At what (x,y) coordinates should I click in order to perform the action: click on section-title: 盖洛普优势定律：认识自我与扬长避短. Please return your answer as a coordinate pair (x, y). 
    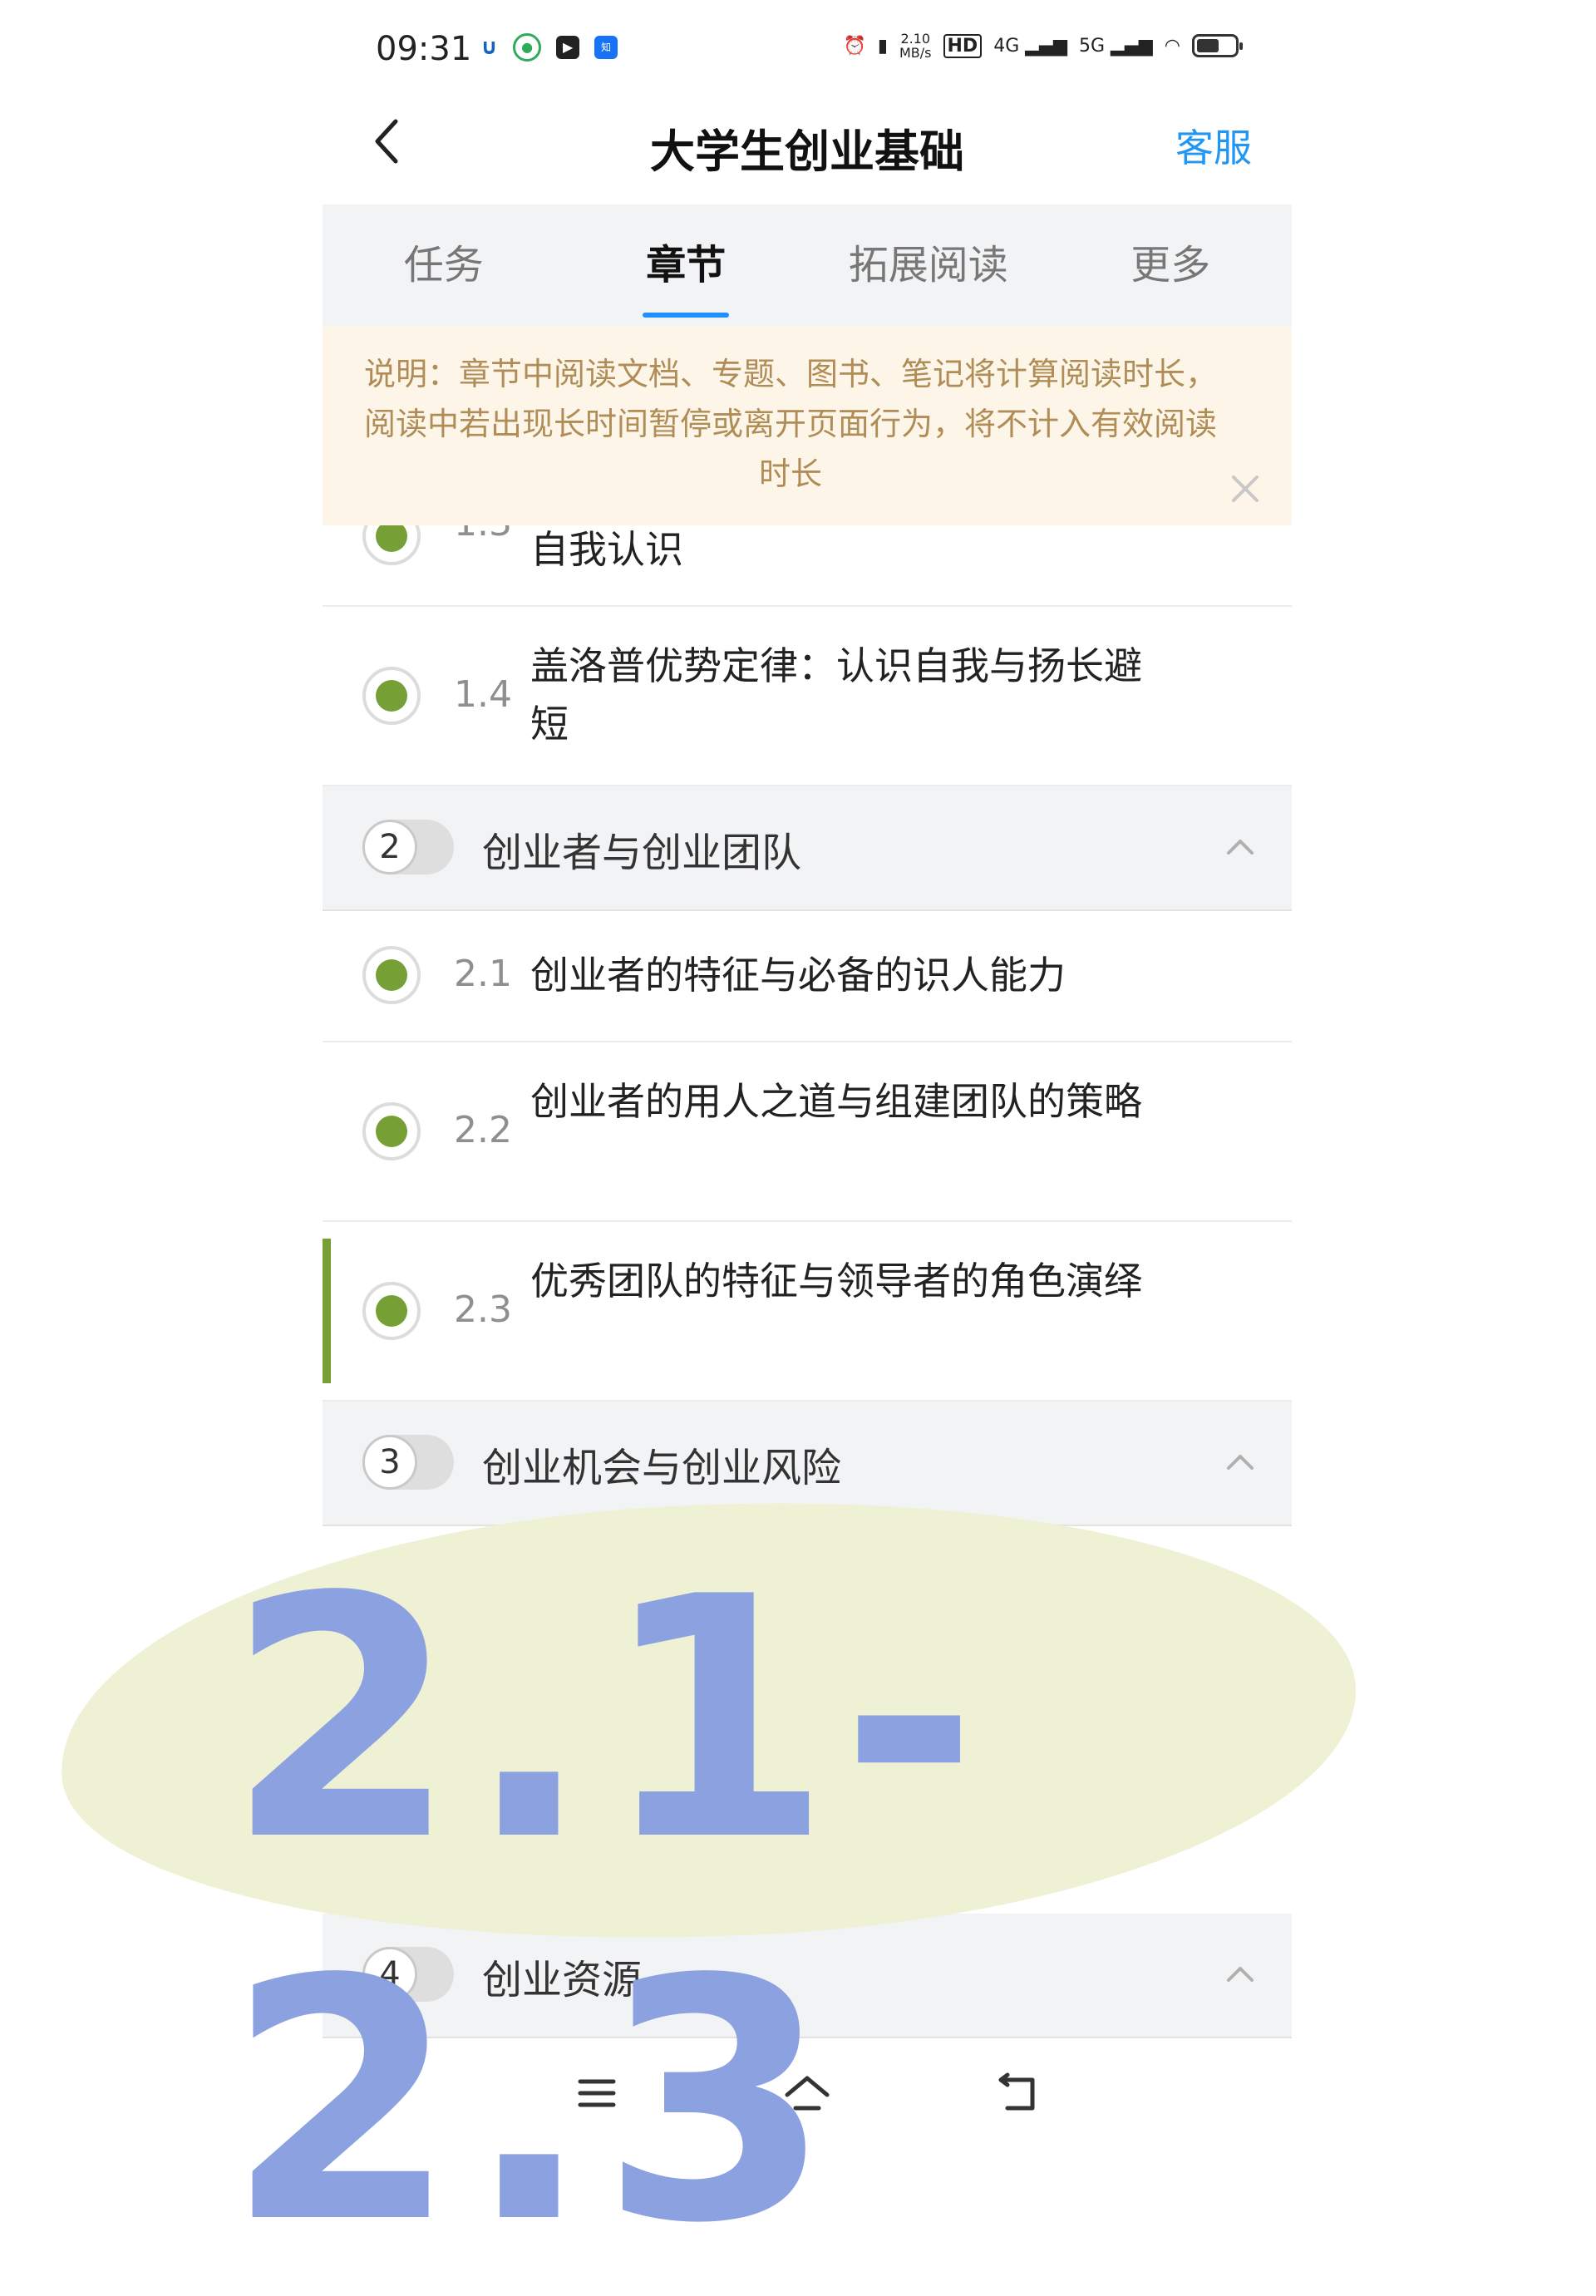
    Looking at the image, I should click on (836, 694).